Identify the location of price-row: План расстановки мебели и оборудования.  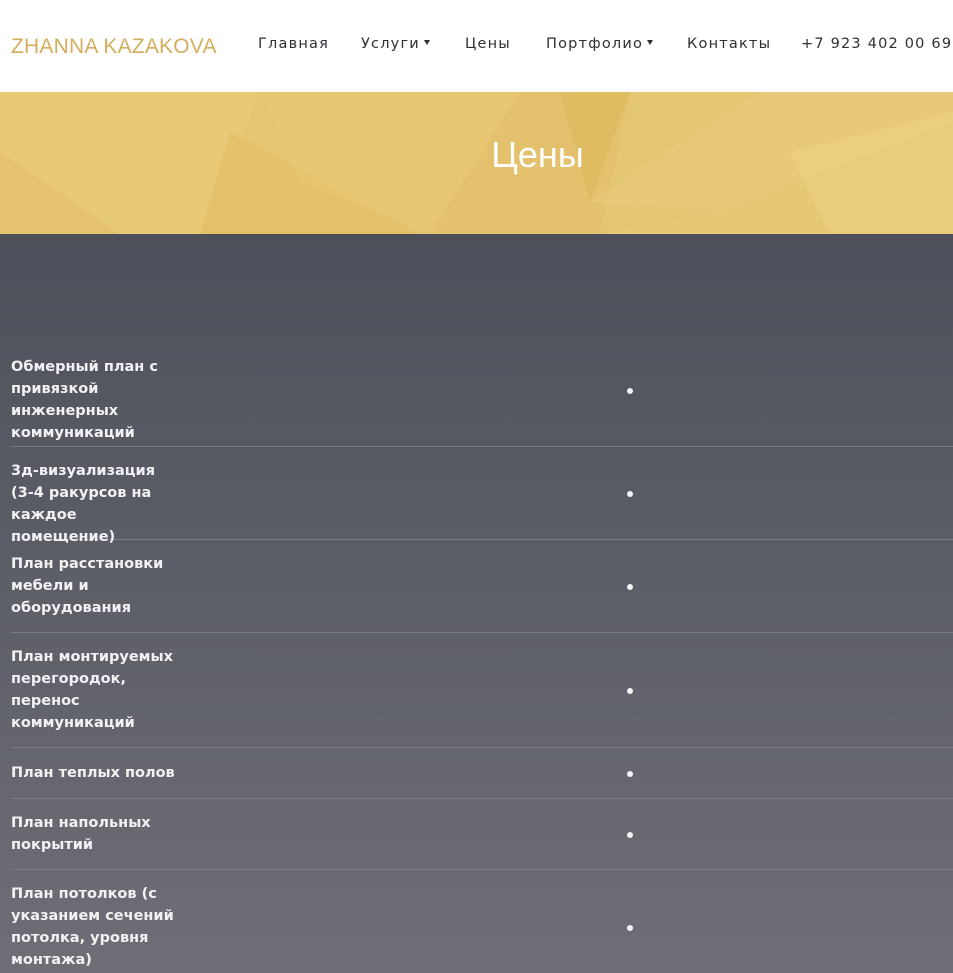
(482, 586).